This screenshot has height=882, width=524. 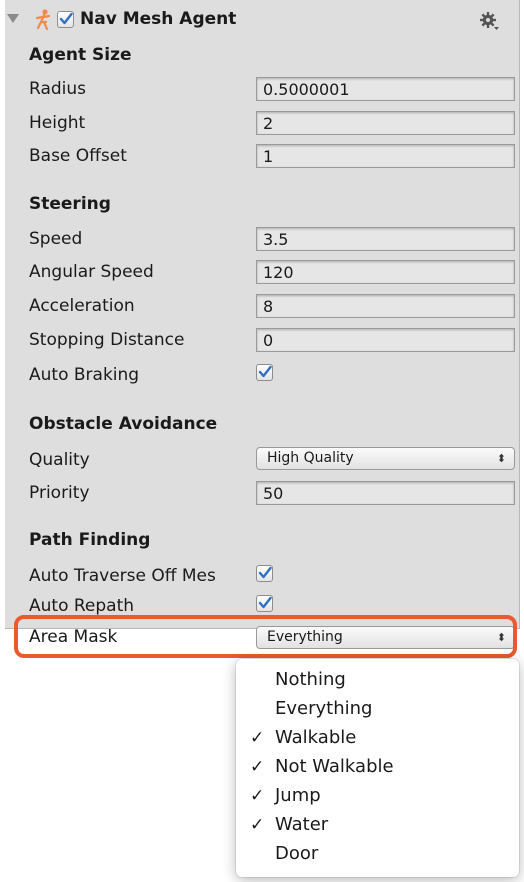 What do you see at coordinates (501, 458) in the screenshot?
I see `updown-arrows-icon: ⬍` at bounding box center [501, 458].